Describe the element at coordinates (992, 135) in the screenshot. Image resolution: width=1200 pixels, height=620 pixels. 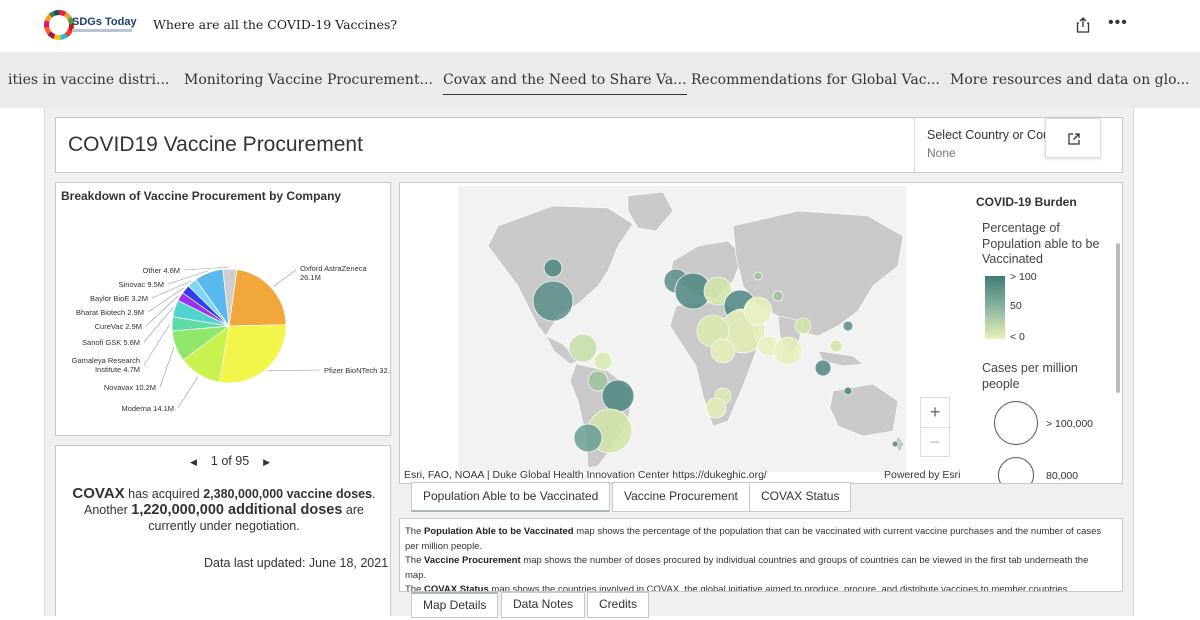
I see `country-selector-label: Select Country or Coun` at that location.